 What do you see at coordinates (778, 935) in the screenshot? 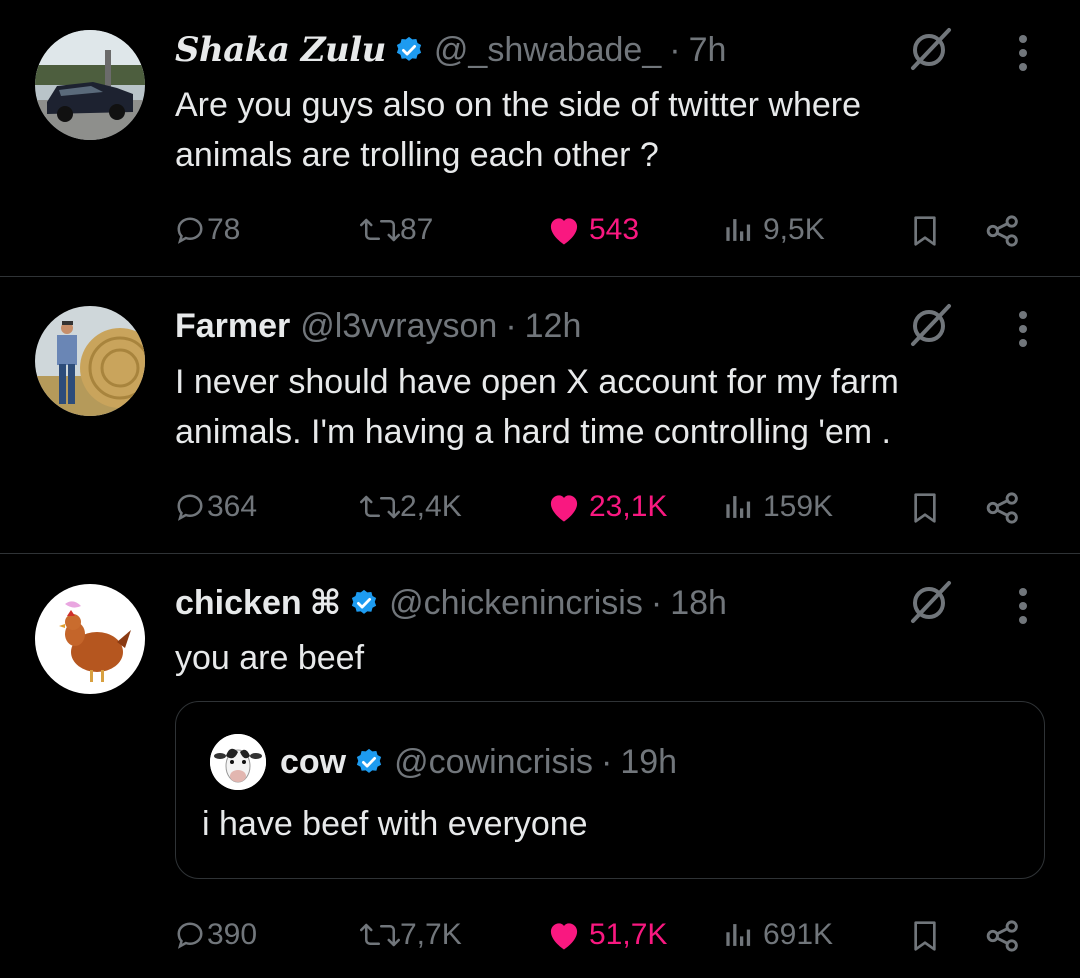
I see `views-button: 691K` at bounding box center [778, 935].